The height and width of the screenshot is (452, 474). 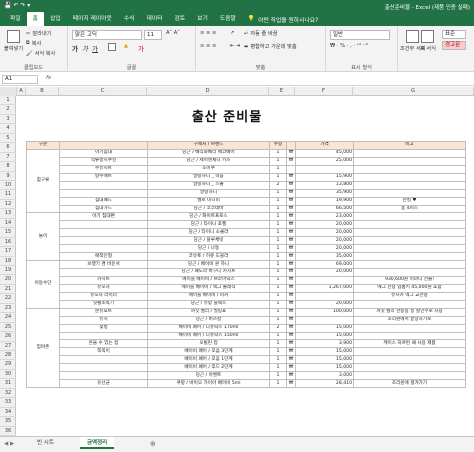 I want to click on select-all-corner, so click(x=8, y=91).